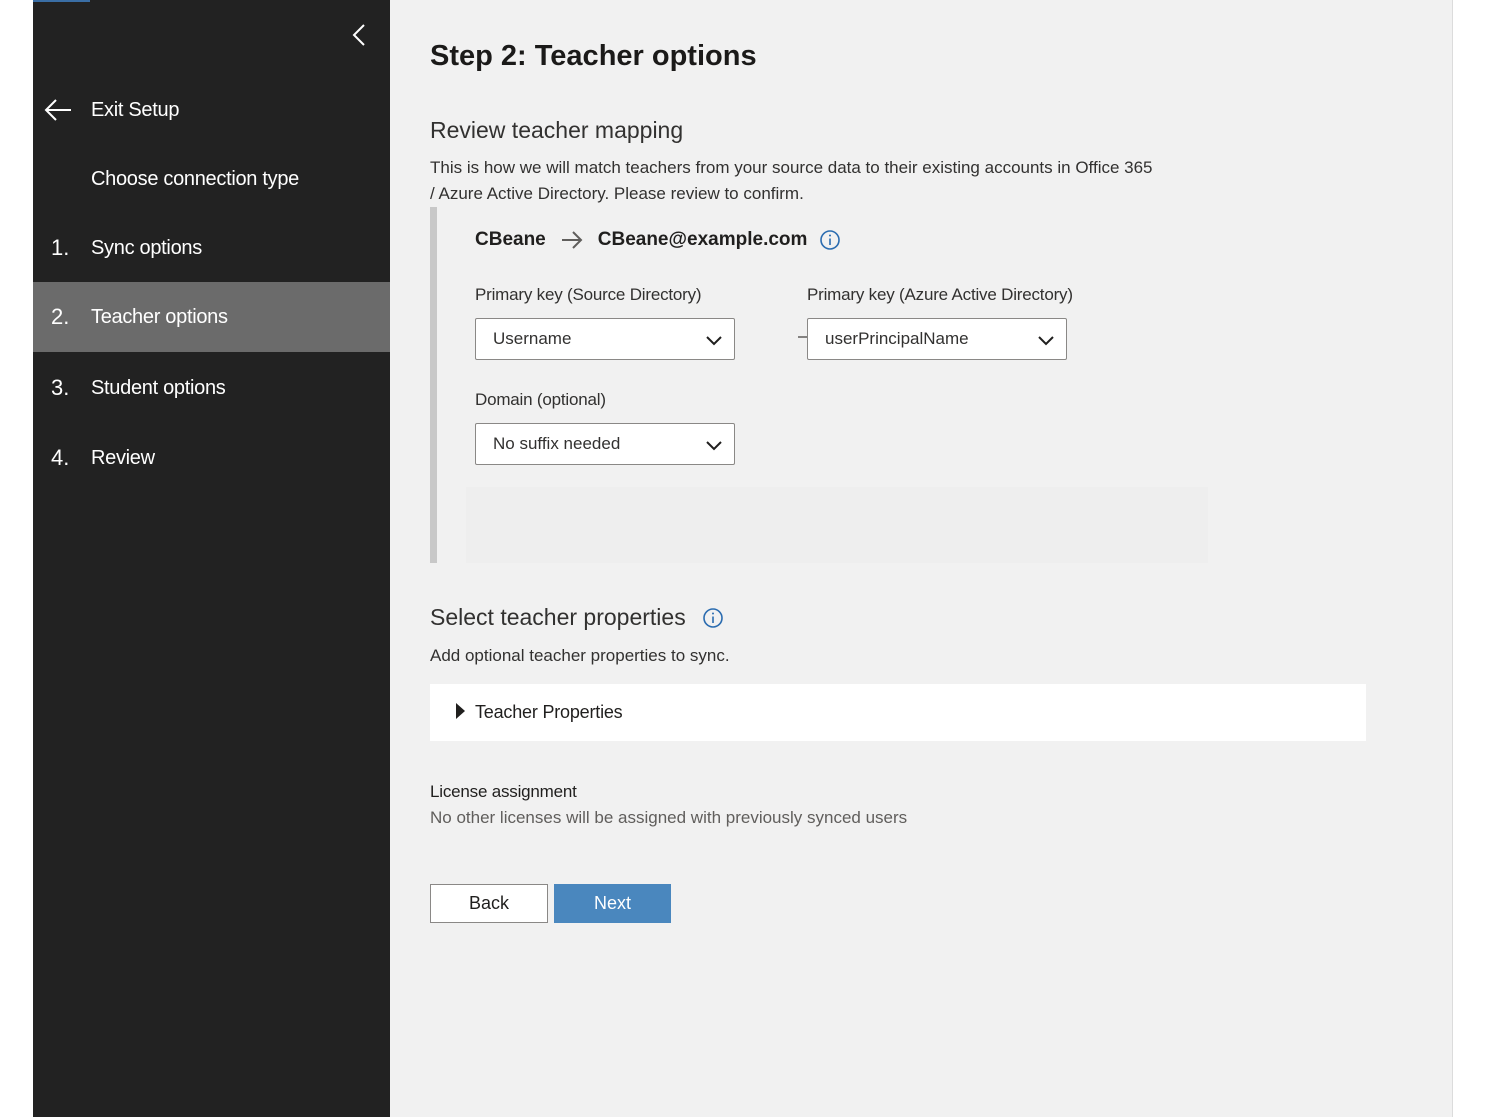  Describe the element at coordinates (593, 56) in the screenshot. I see `page-title: Step 2: Teacher options` at that location.